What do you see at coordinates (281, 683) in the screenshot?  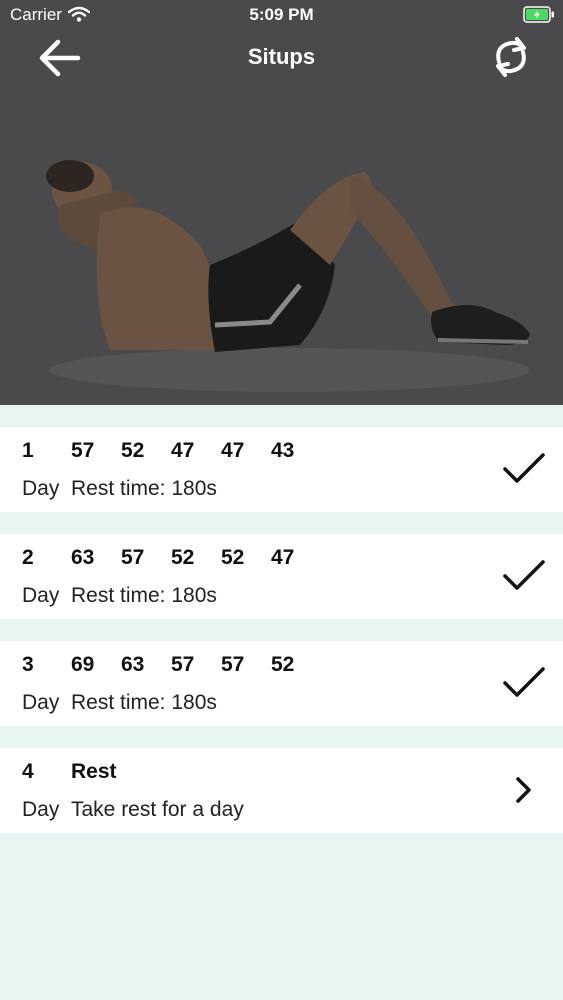 I see `day-row-3: 3 69 63 57 57 52 Day Rest time: 180s` at bounding box center [281, 683].